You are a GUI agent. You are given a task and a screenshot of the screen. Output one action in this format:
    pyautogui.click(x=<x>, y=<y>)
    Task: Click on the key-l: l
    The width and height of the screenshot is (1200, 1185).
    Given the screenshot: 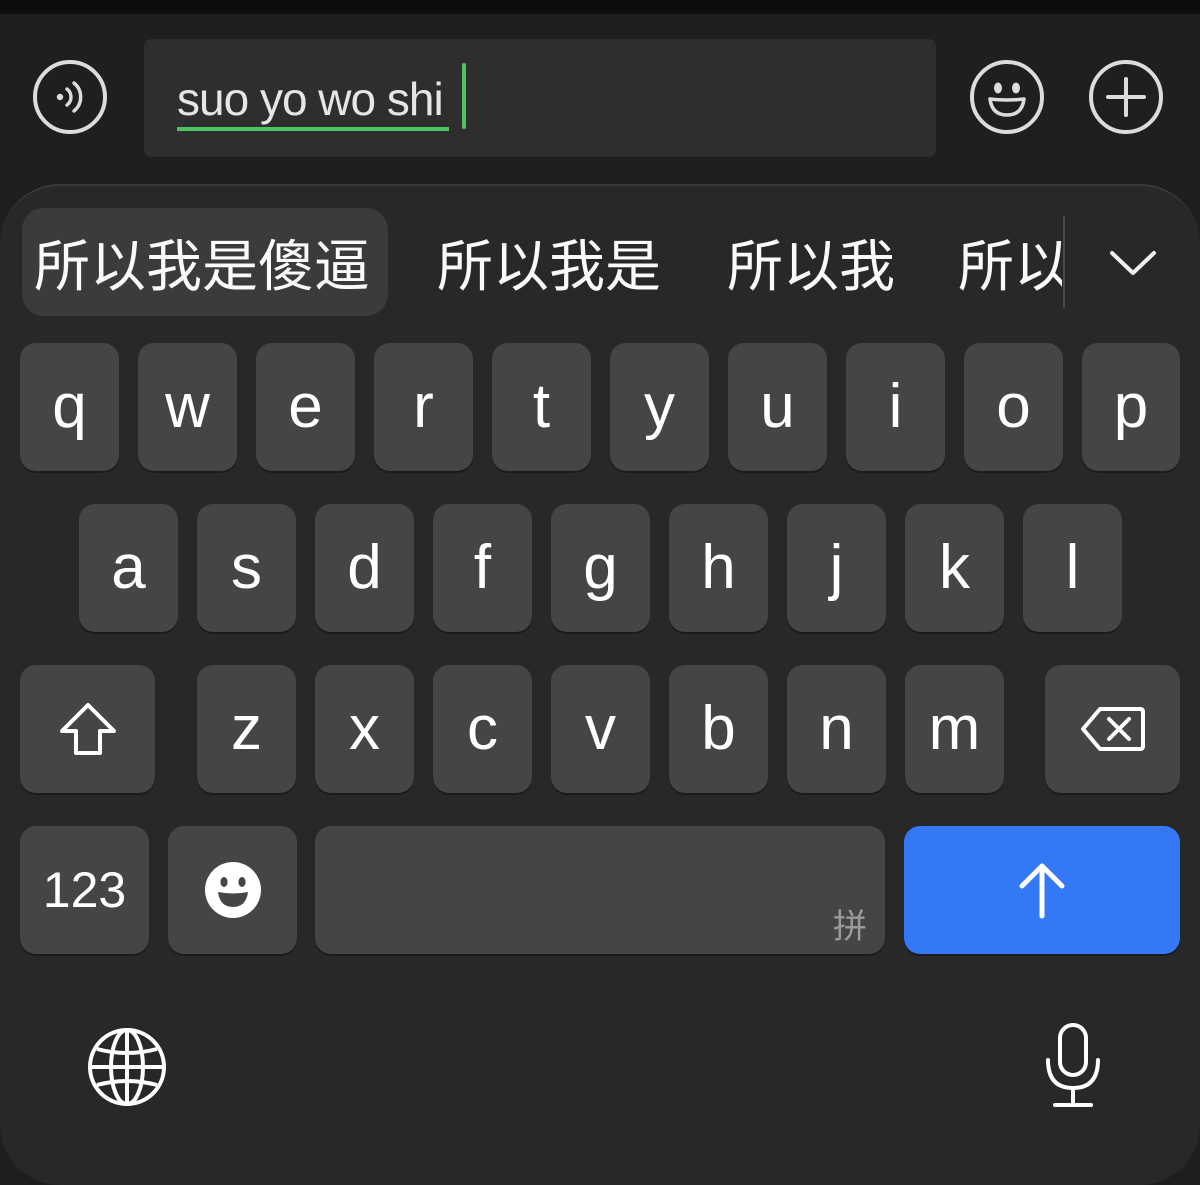 What is the action you would take?
    pyautogui.click(x=1072, y=568)
    